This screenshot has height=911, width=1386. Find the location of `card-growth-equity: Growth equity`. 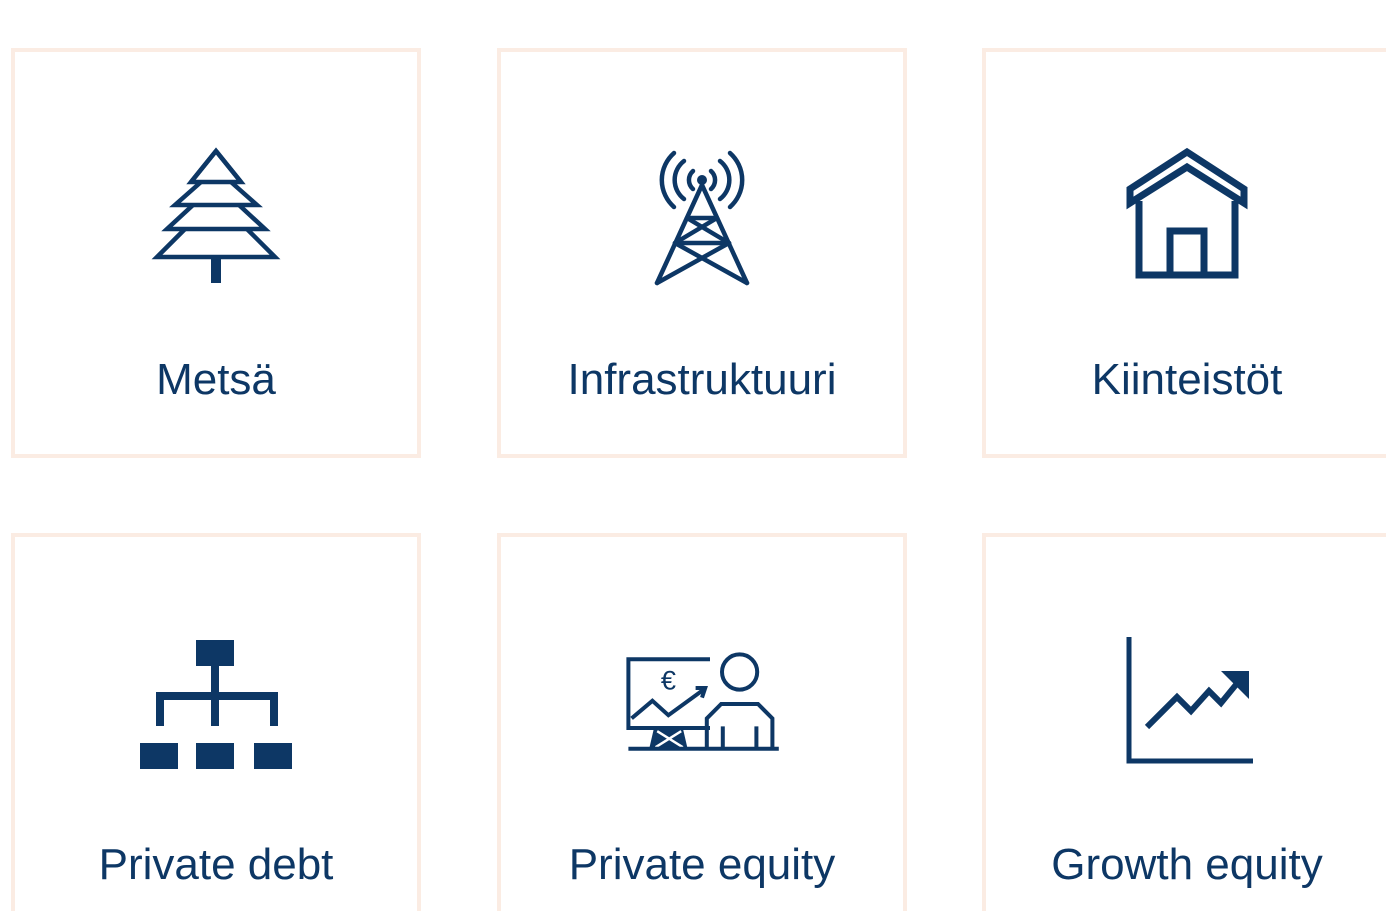

card-growth-equity: Growth equity is located at coordinates (1184, 722).